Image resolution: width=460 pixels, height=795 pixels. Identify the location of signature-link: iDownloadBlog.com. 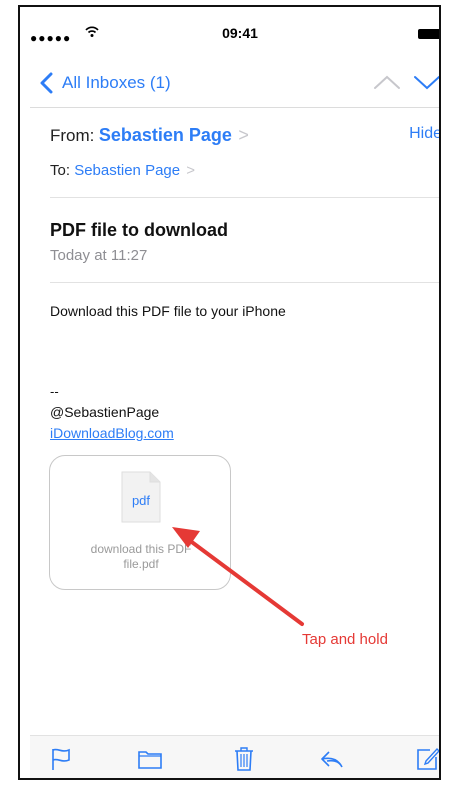
(112, 433).